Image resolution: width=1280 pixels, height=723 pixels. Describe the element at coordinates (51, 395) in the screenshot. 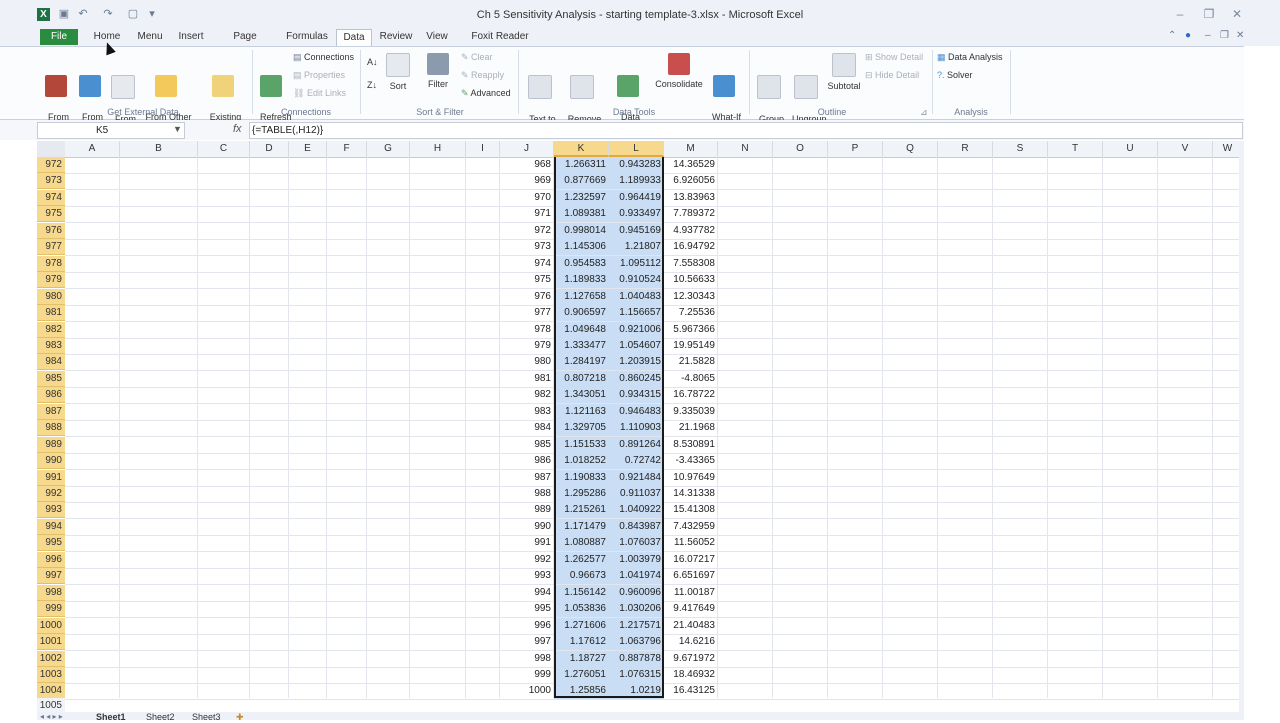

I see `row-header: 986` at that location.